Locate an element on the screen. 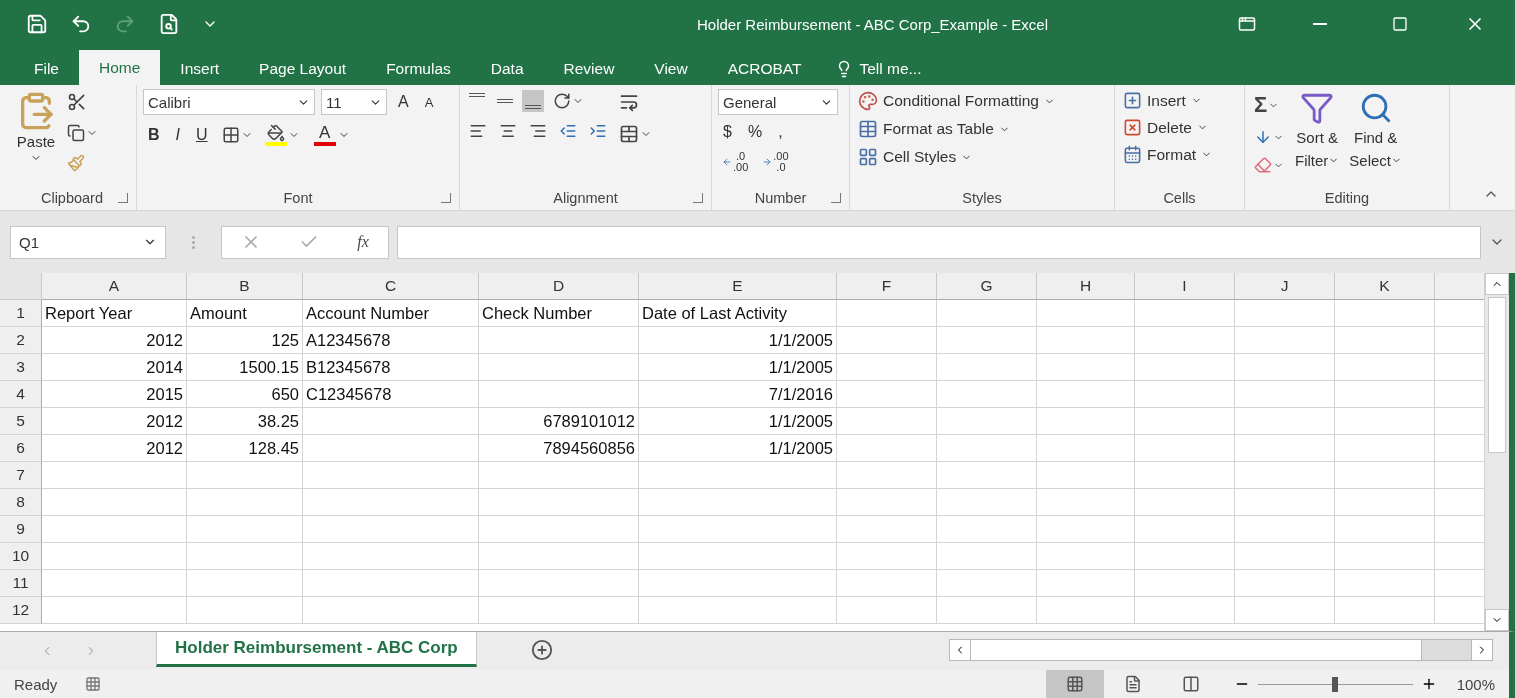 This screenshot has height=698, width=1515. number-format-button: $ is located at coordinates (727, 132).